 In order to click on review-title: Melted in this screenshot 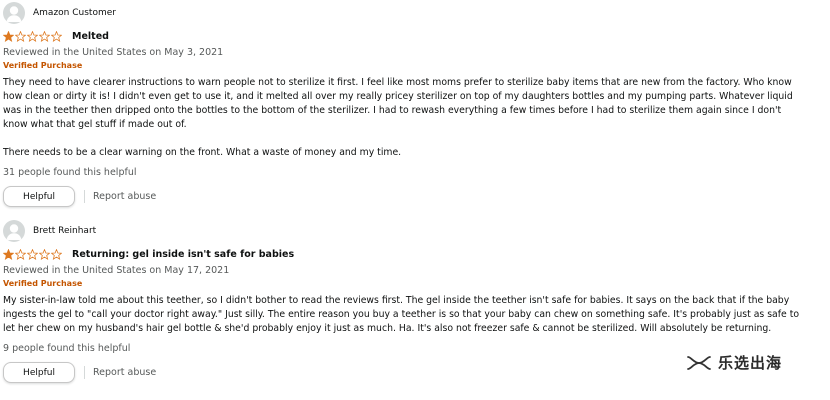, I will do `click(90, 36)`.